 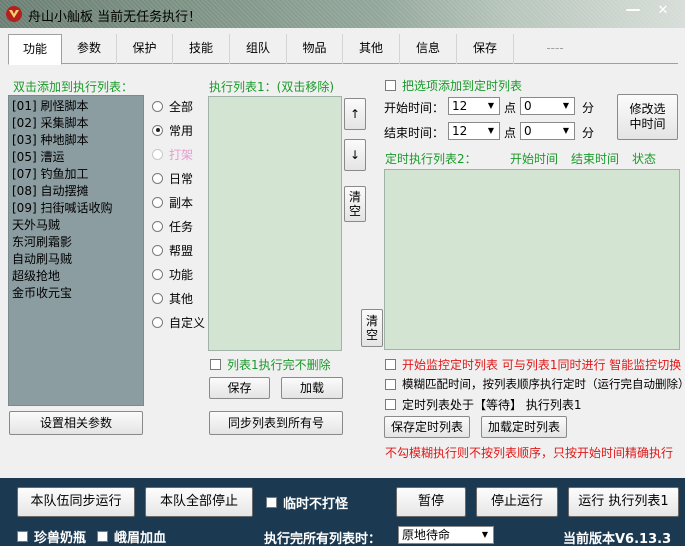 I want to click on tab-other: 其他, so click(x=371, y=49).